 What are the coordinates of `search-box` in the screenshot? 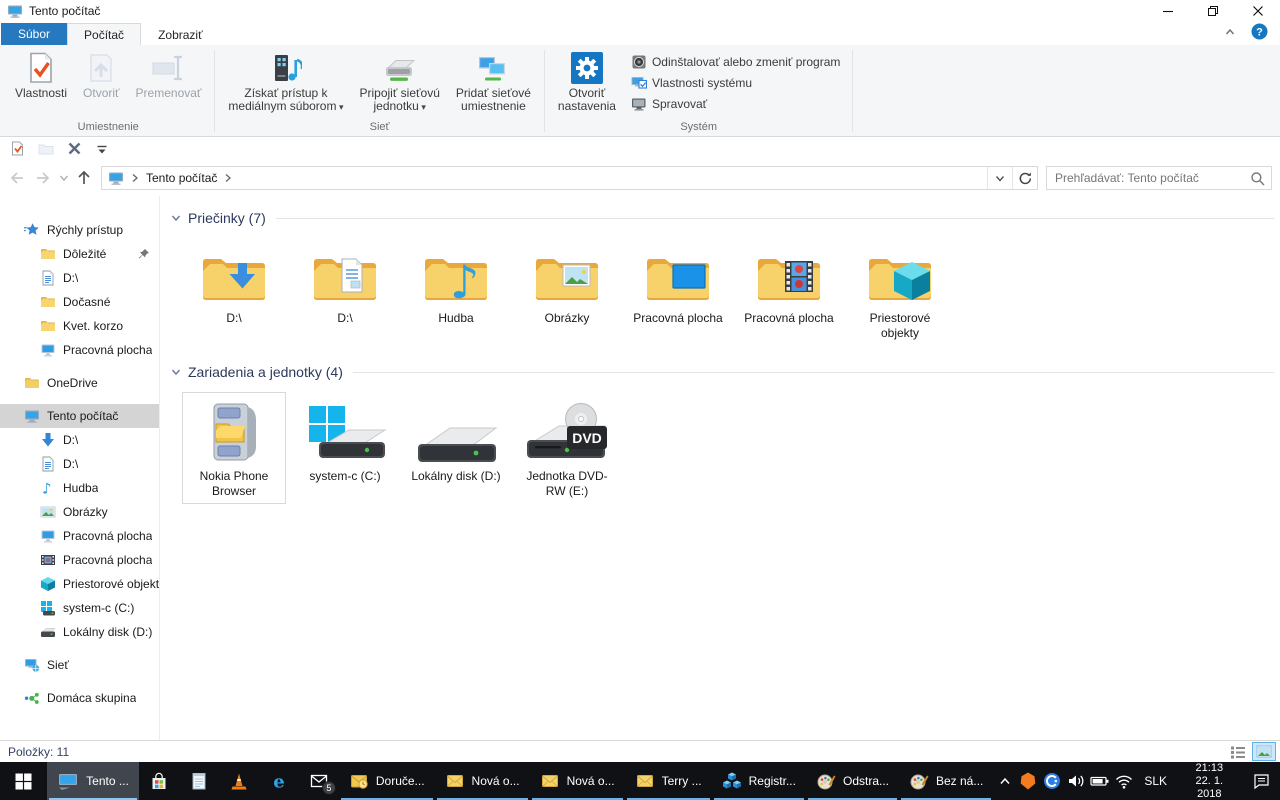 It's located at (1159, 178).